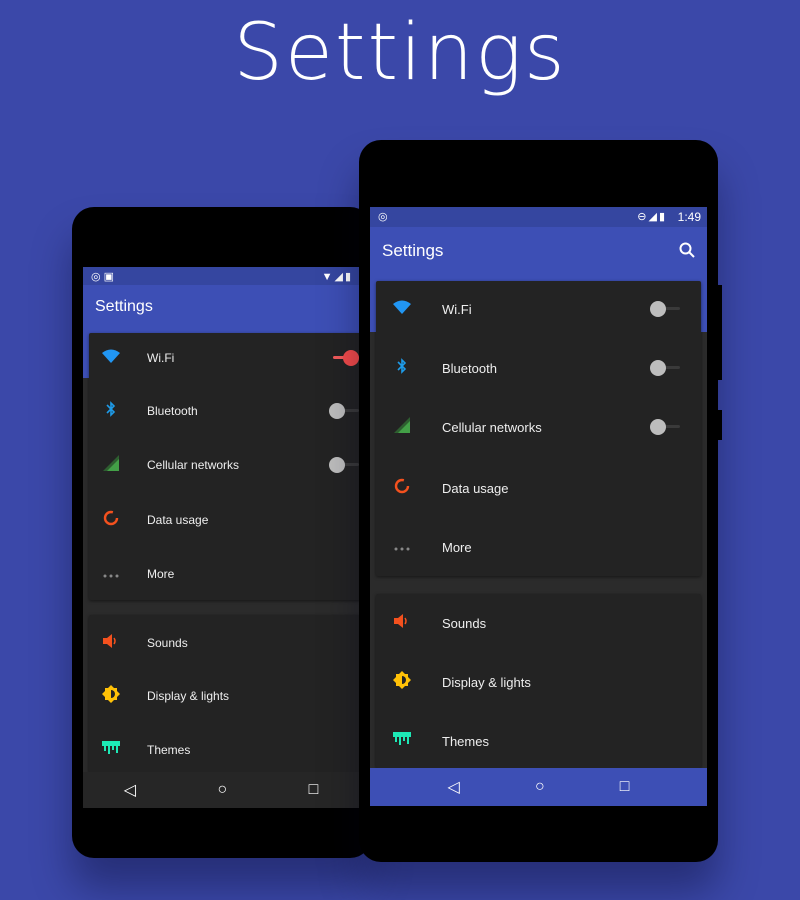  Describe the element at coordinates (221, 276) in the screenshot. I see `status-bar: ◎ ▣ ▼◢▮` at that location.